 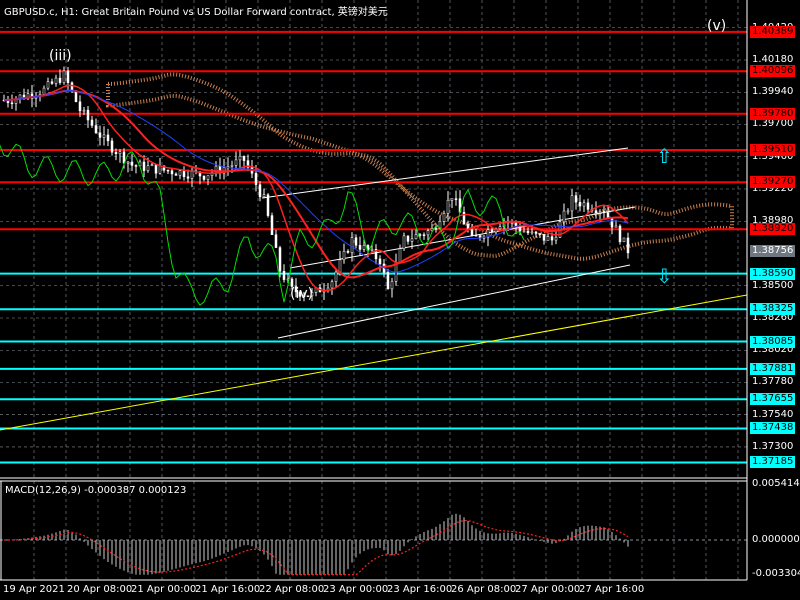 I want to click on resistance-label: 1.38920, so click(x=773, y=229).